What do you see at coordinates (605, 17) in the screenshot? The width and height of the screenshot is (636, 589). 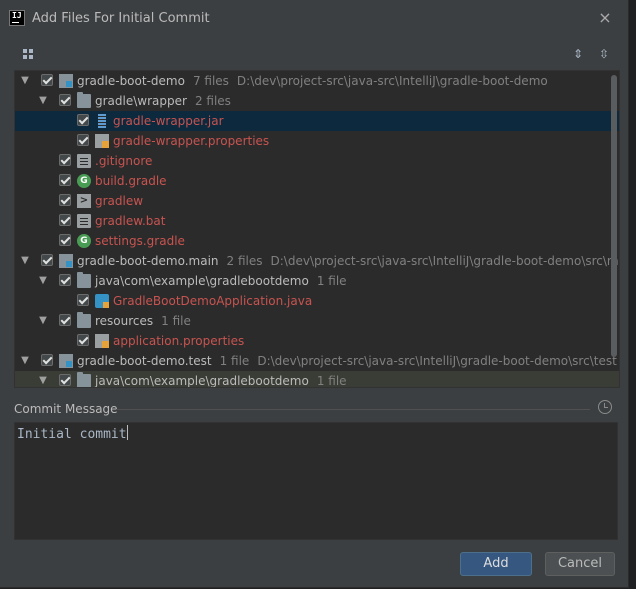 I see `close-icon: ×` at bounding box center [605, 17].